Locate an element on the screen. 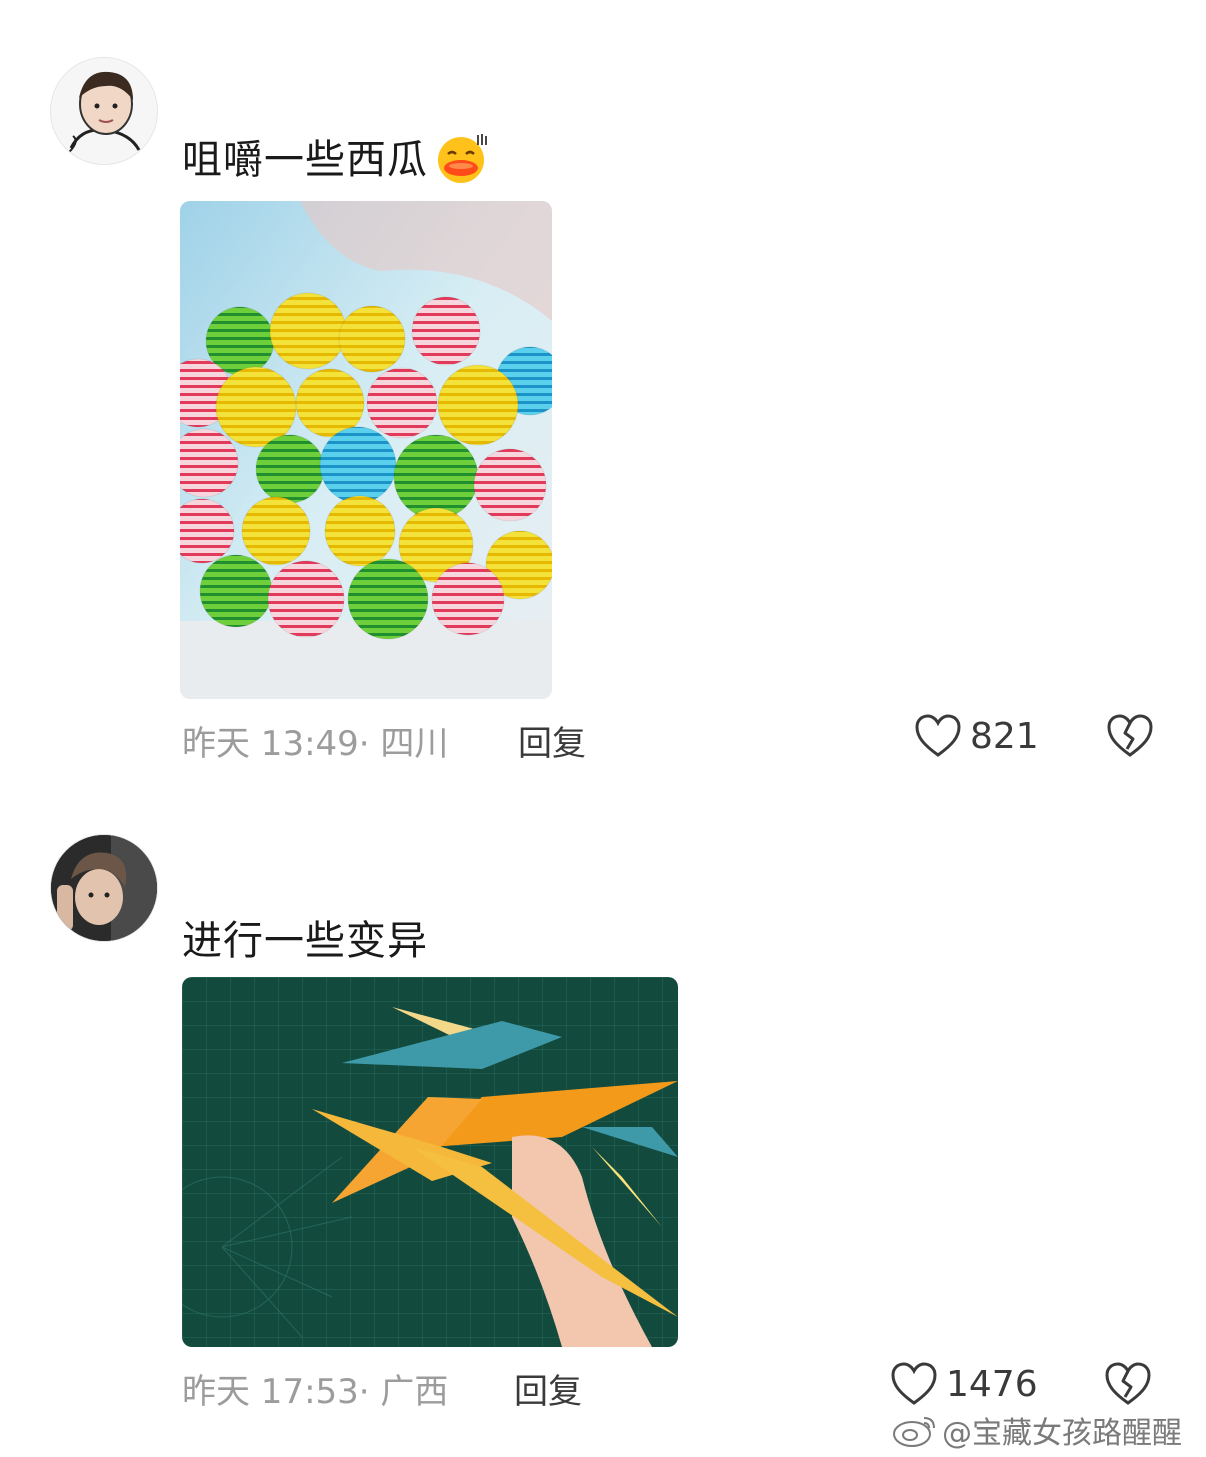  laughing-duck-emoji-icon is located at coordinates (462, 158).